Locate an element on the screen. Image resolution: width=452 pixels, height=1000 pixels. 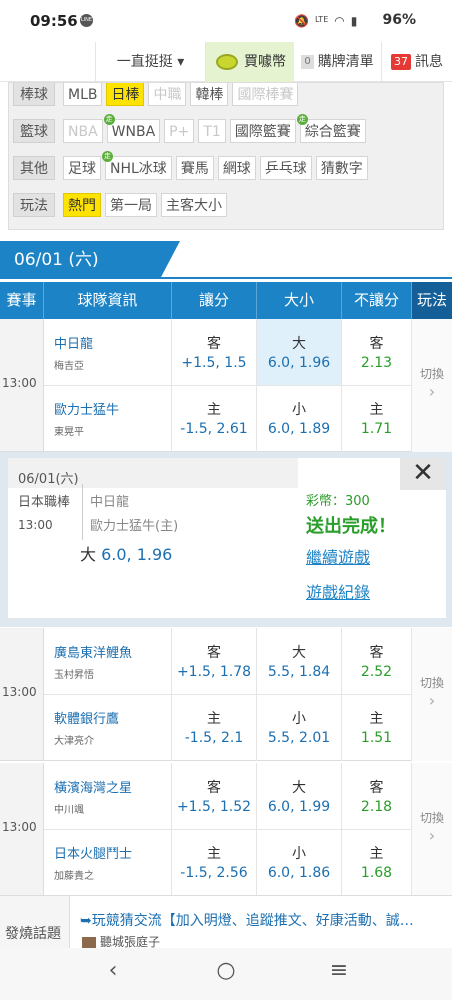
home-icon: ○ is located at coordinates (226, 970).